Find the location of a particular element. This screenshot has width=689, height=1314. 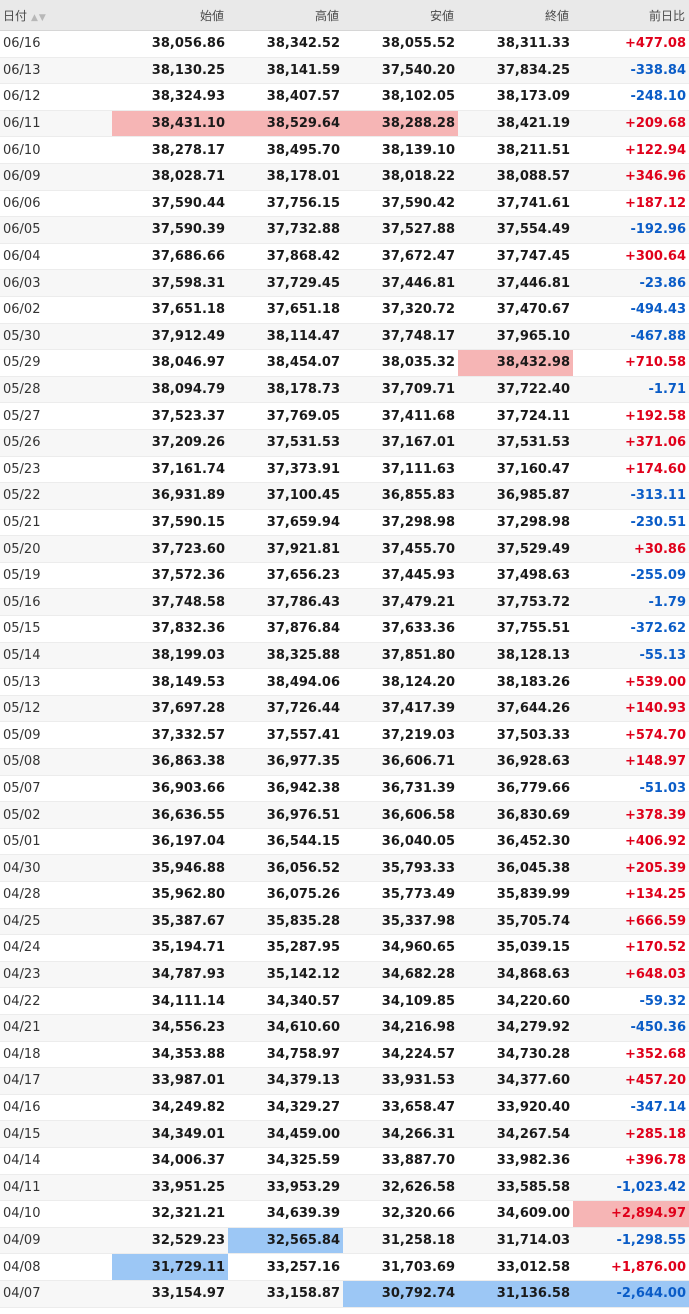

cell-low: 31,258.18 is located at coordinates (400, 1241).